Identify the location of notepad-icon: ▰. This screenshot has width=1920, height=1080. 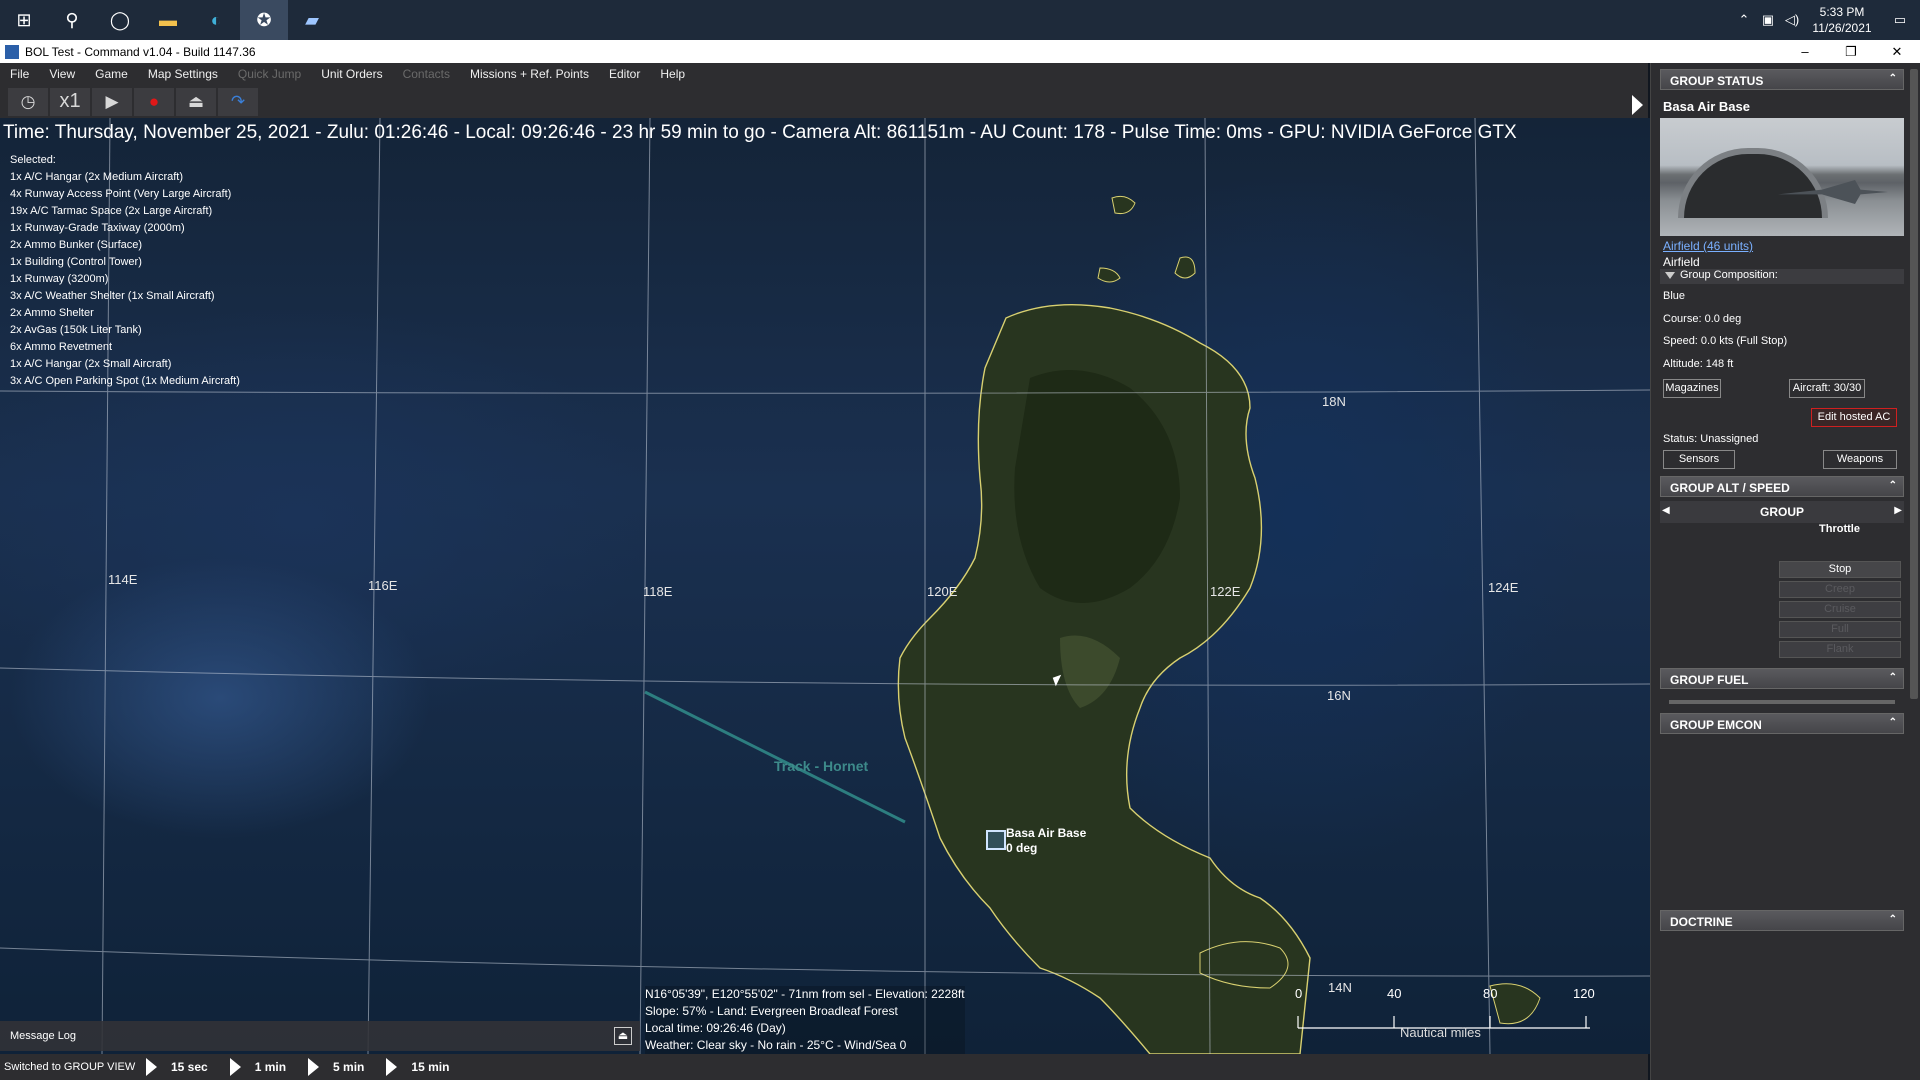
(312, 20).